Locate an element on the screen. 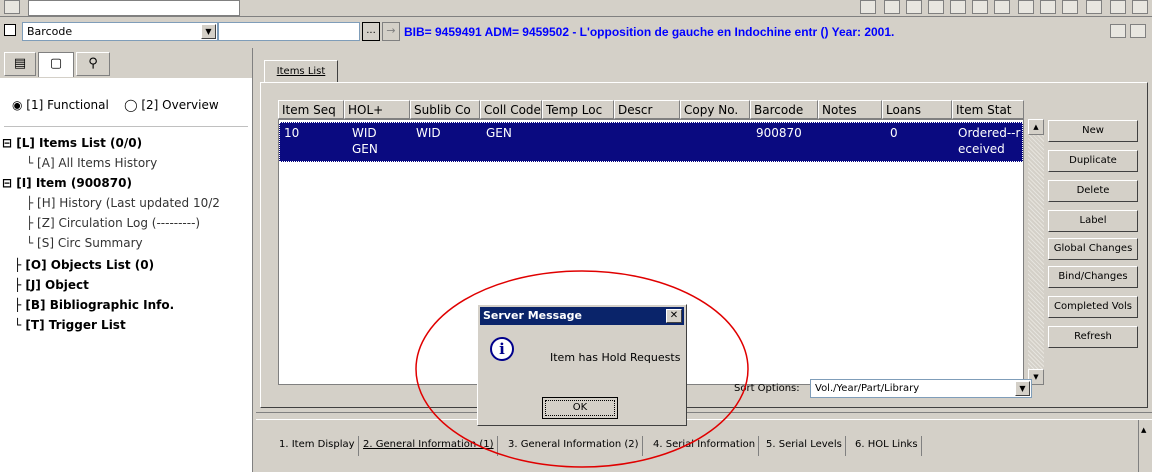 This screenshot has height=472, width=1152. tree-item-all-items-history: └ [A] All Items History is located at coordinates (91, 163).